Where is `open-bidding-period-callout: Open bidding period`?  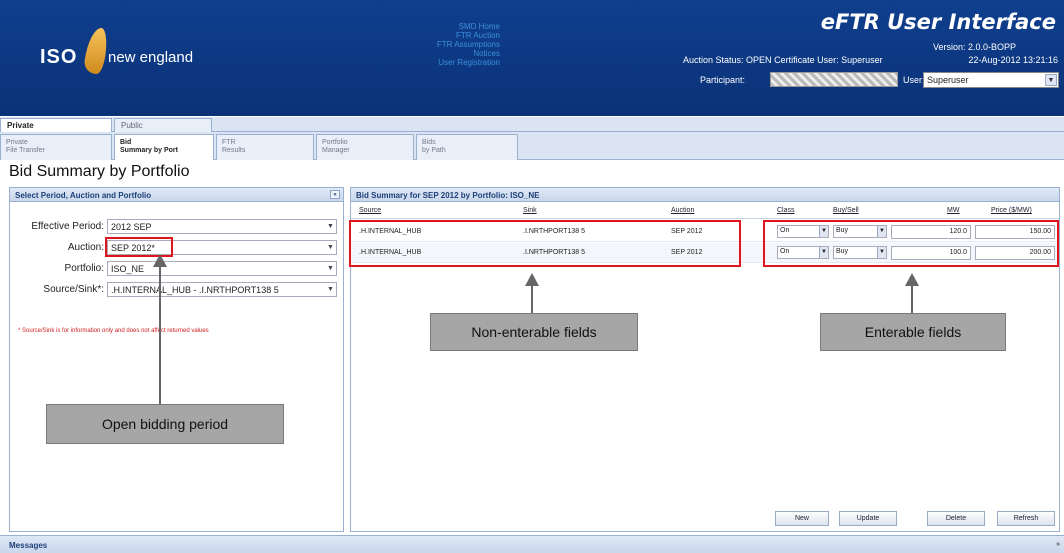 open-bidding-period-callout: Open bidding period is located at coordinates (165, 424).